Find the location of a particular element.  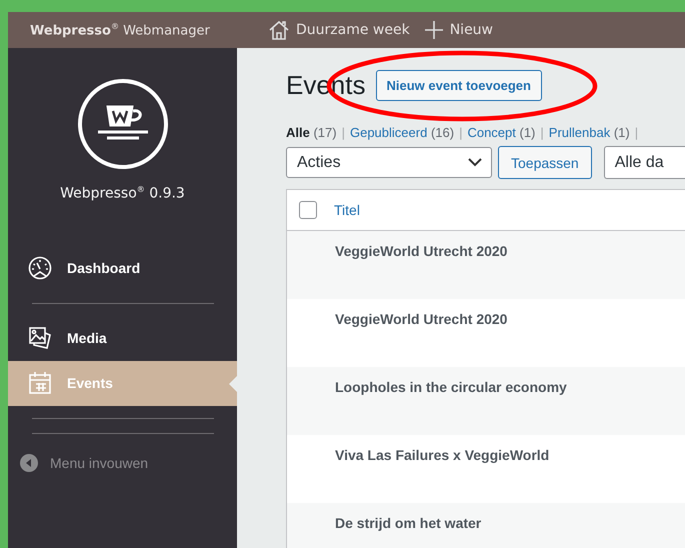

plus-icon is located at coordinates (434, 30).